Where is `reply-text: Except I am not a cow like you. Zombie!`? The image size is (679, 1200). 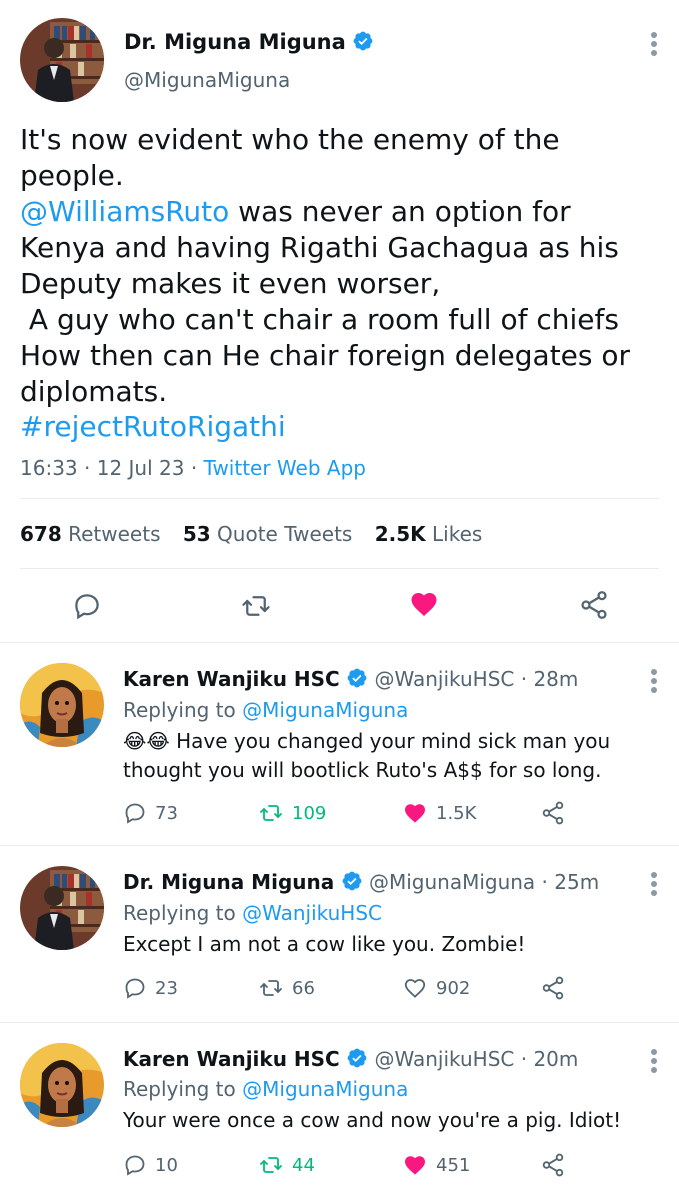 reply-text: Except I am not a cow like you. Zombie! is located at coordinates (324, 944).